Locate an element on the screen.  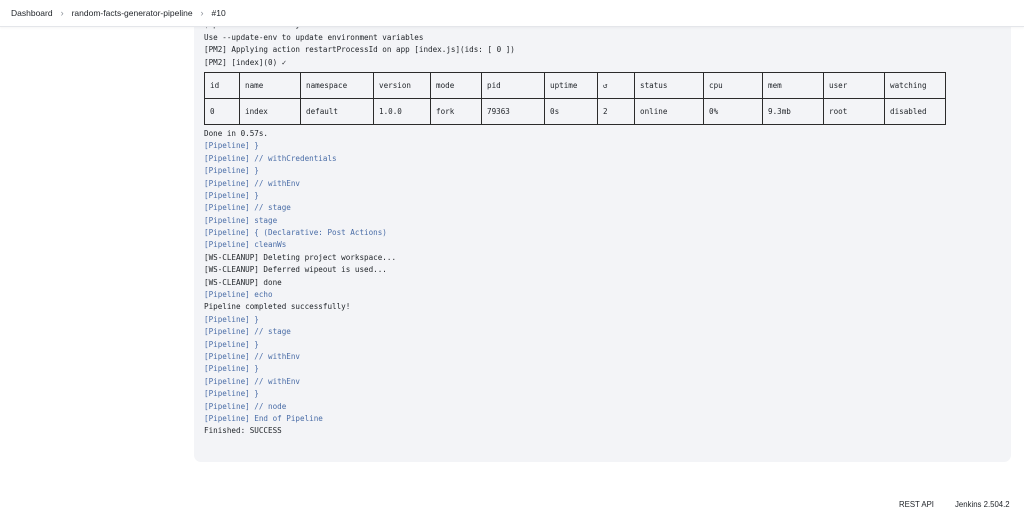
console-log-line: [WS-CLEANUP] done is located at coordinates (243, 282).